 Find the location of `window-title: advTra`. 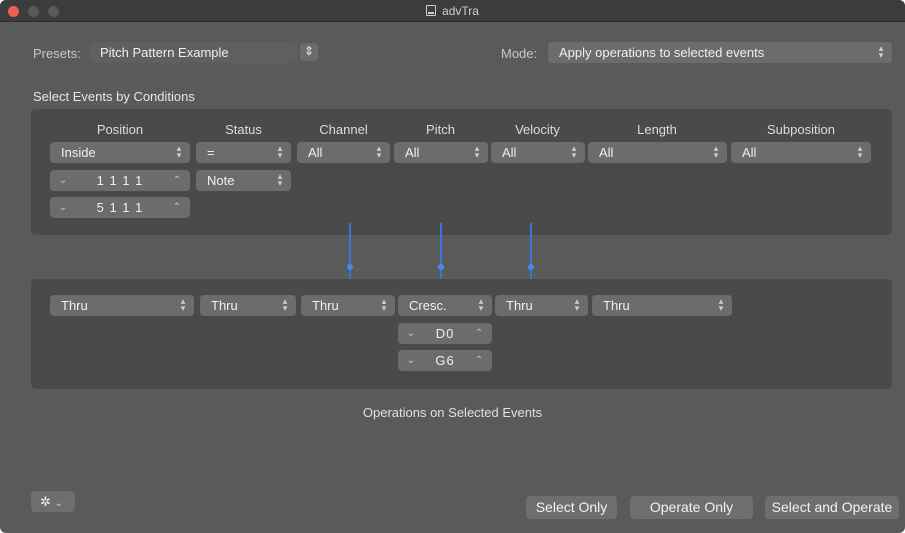

window-title: advTra is located at coordinates (452, 11).